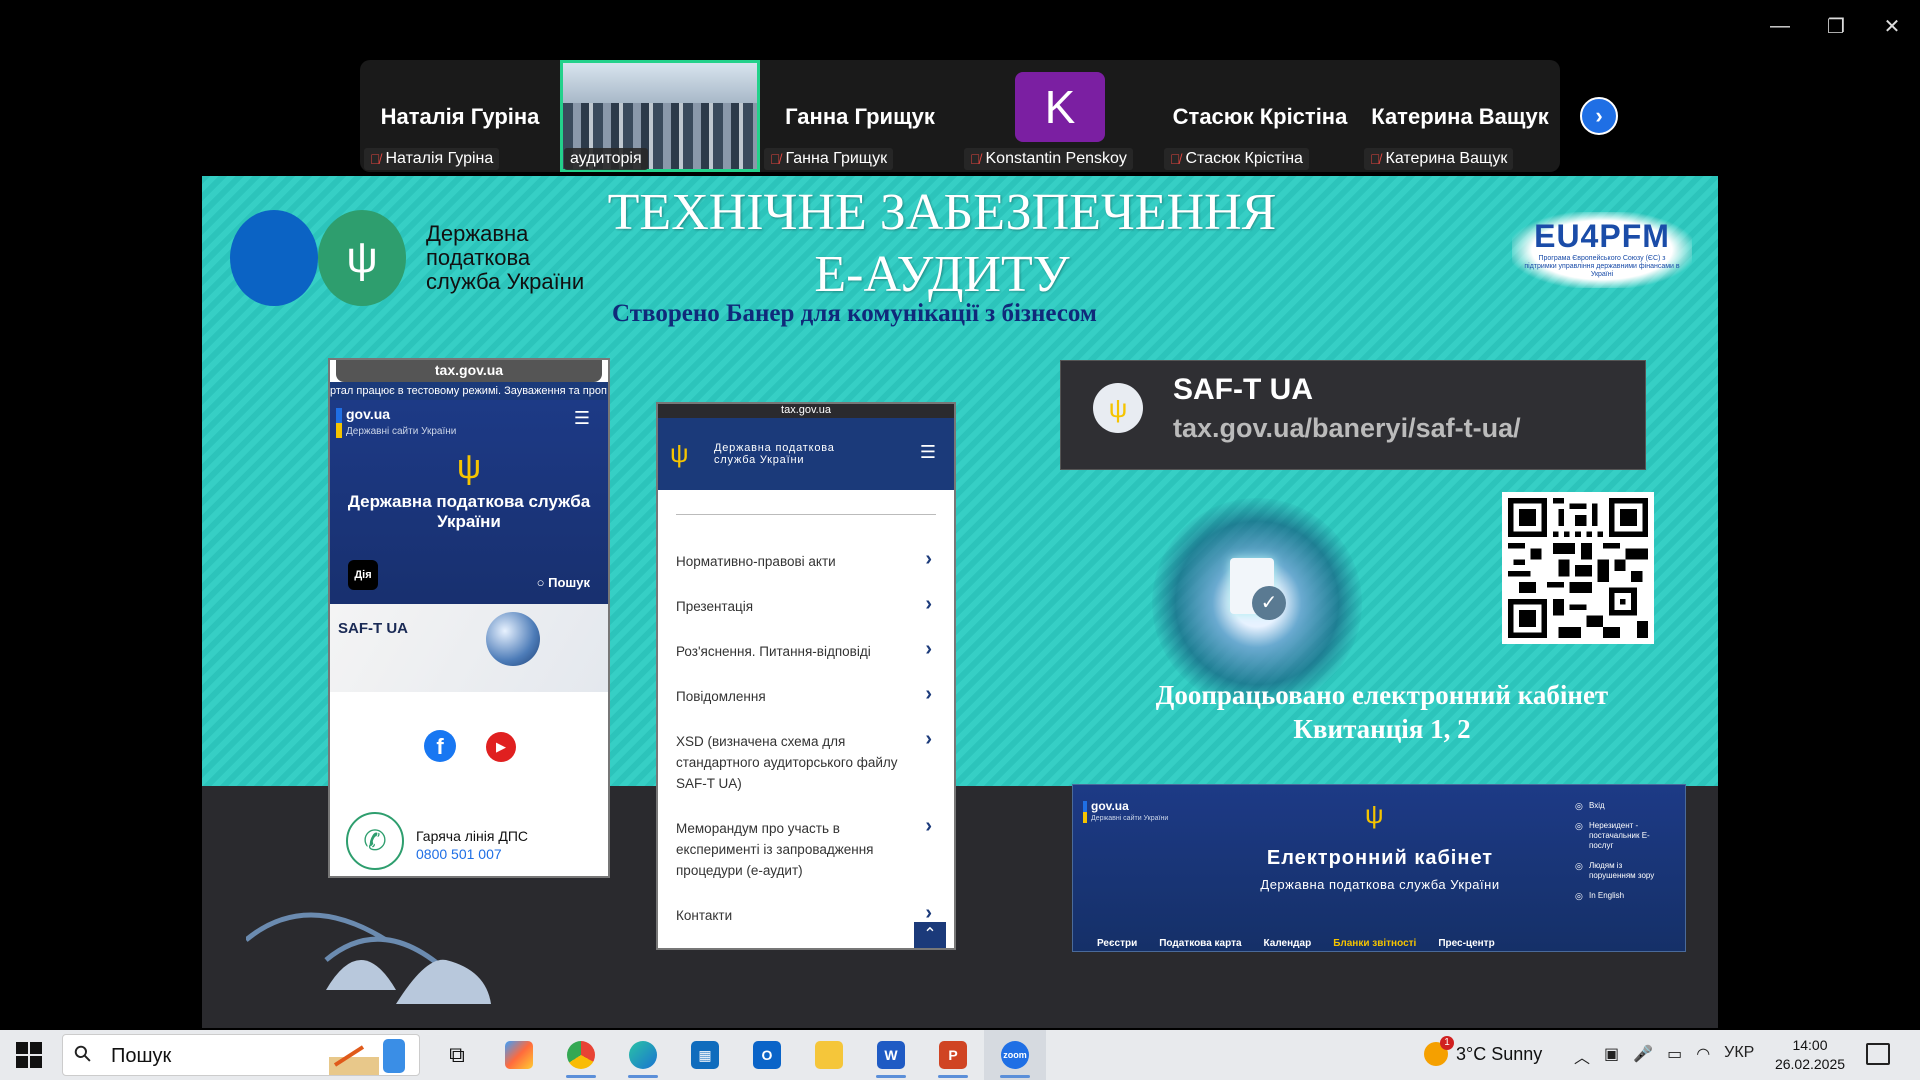 This screenshot has width=1920, height=1080. What do you see at coordinates (1578, 568) in the screenshot?
I see `qr-code-graphic` at bounding box center [1578, 568].